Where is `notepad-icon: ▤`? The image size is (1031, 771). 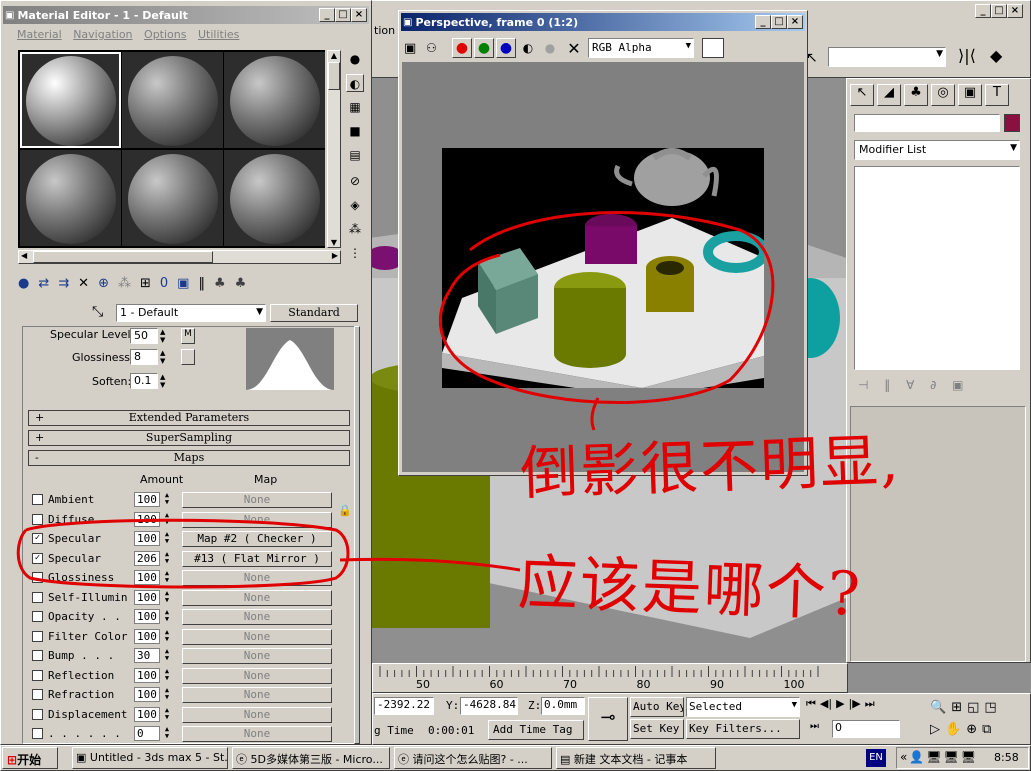
notepad-icon: ▤ is located at coordinates (567, 759).